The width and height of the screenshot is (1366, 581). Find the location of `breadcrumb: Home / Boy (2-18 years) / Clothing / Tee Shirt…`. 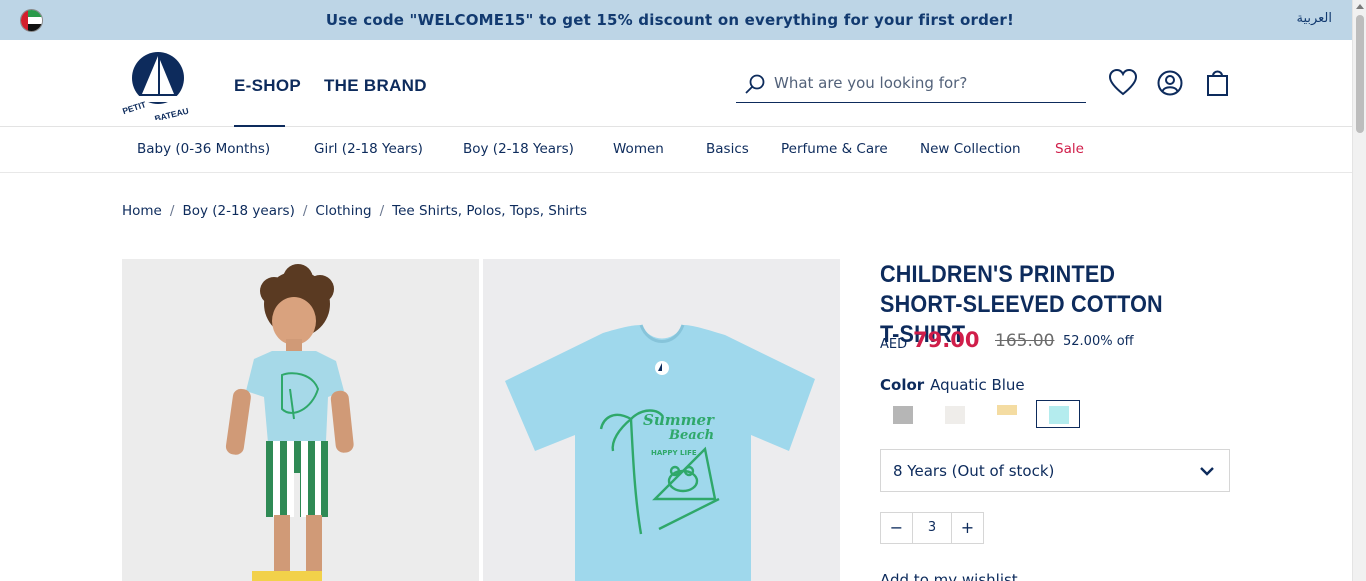

breadcrumb: Home / Boy (2-18 years) / Clothing / Tee Shirt… is located at coordinates (354, 211).